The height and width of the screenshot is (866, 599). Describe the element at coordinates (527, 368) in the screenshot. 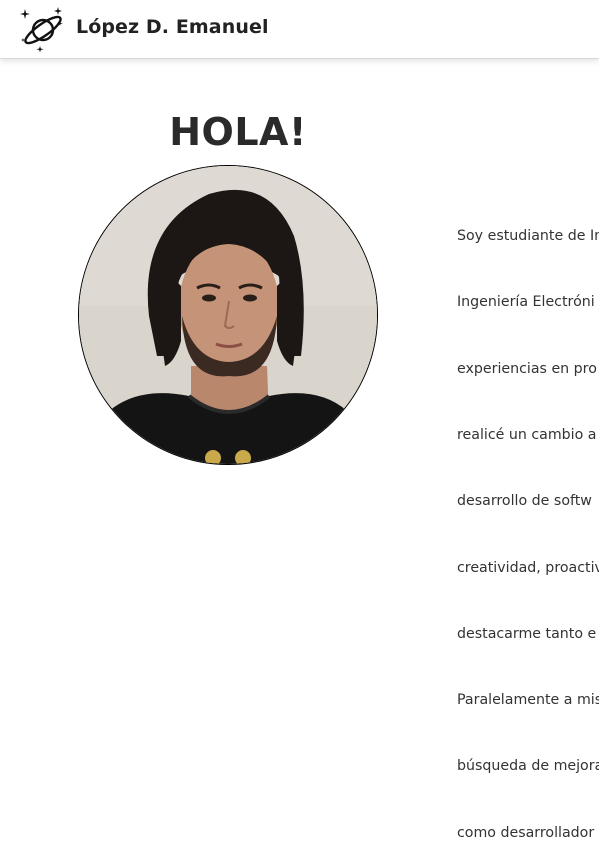

I see `bio-line: experiencias en pro` at that location.